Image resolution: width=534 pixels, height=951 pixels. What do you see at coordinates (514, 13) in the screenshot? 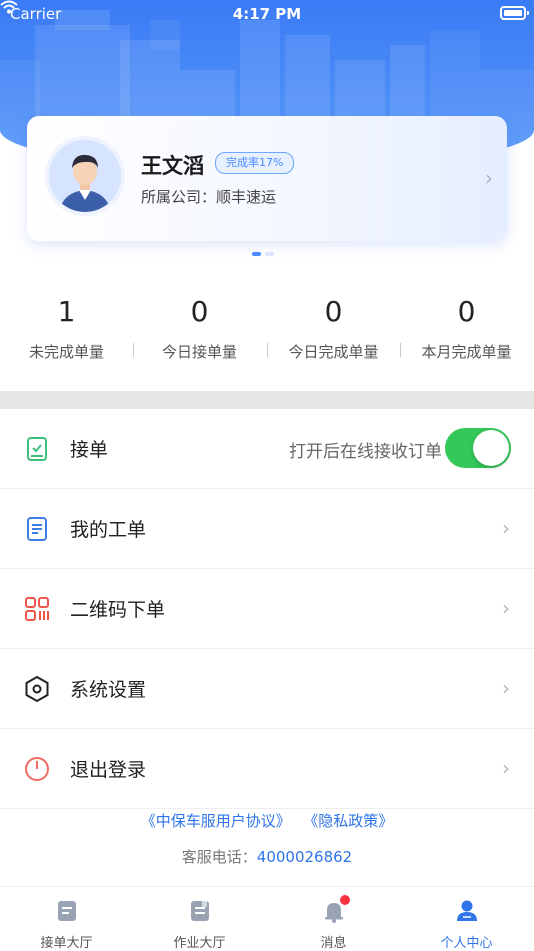
I see `battery-icon` at bounding box center [514, 13].